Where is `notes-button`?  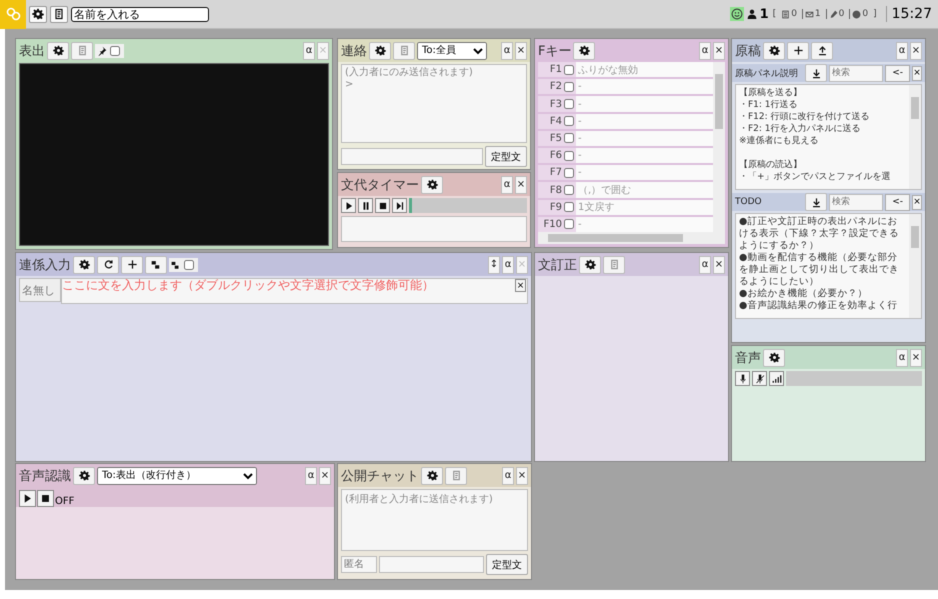 notes-button is located at coordinates (59, 14).